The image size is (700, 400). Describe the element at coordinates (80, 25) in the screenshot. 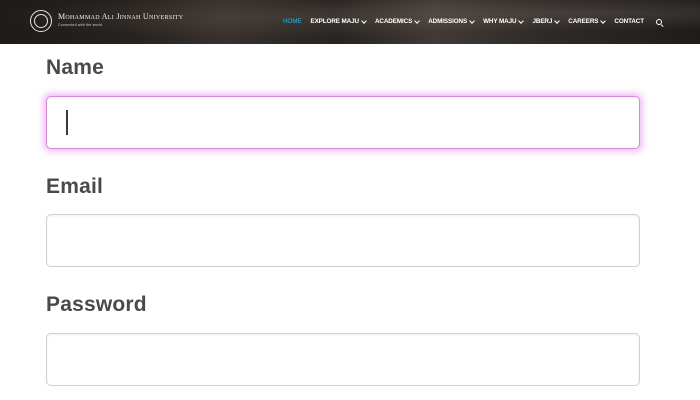

I see `brand-tagline: Connected with the world` at that location.